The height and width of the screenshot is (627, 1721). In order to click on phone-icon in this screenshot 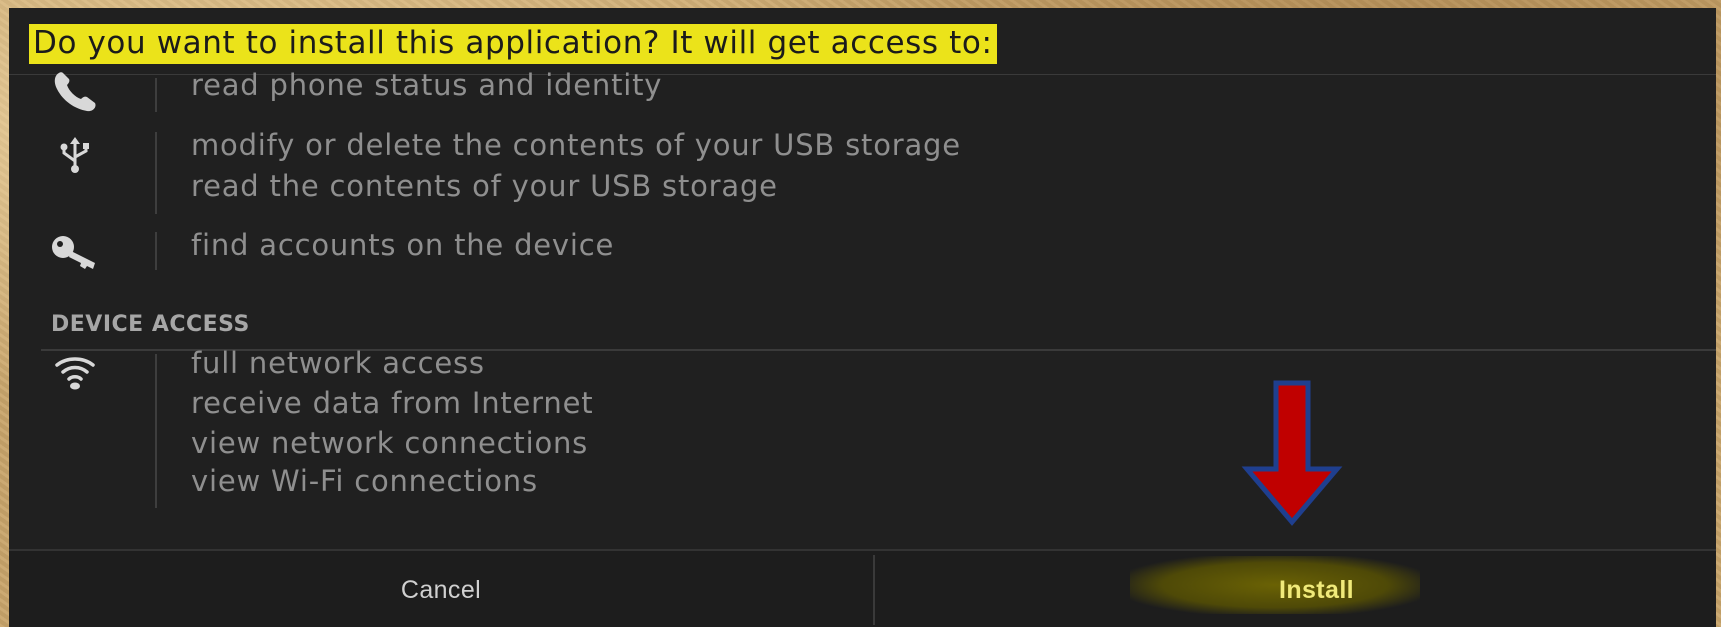, I will do `click(75, 91)`.